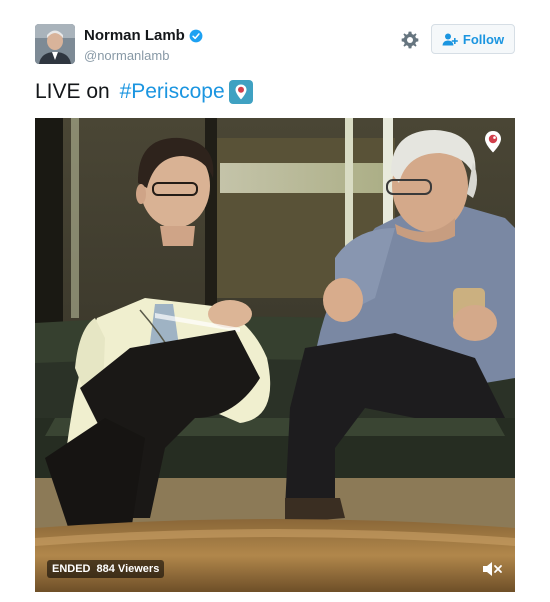 This screenshot has width=550, height=602. What do you see at coordinates (483, 39) in the screenshot?
I see `follow-label: Follow` at bounding box center [483, 39].